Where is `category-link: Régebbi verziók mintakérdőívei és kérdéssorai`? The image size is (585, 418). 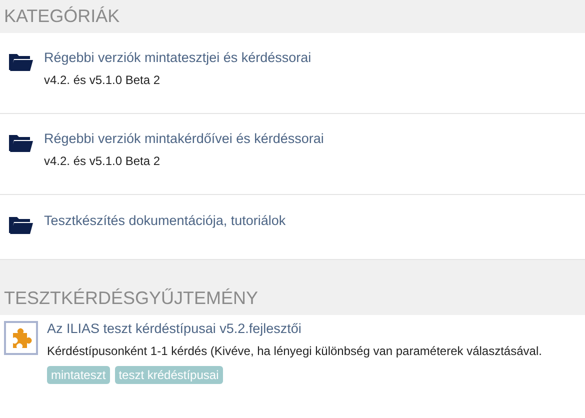 category-link: Régebbi verziók mintakérdőívei és kérdéssorai is located at coordinates (184, 138).